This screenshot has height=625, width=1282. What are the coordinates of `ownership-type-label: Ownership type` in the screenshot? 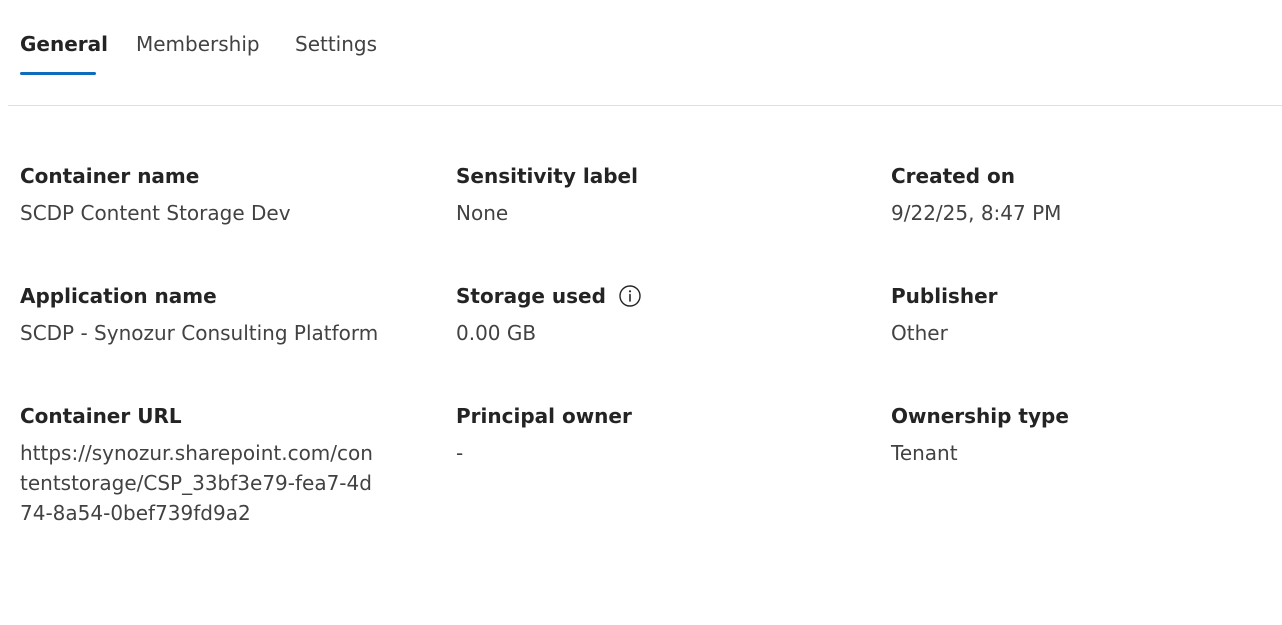 It's located at (980, 416).